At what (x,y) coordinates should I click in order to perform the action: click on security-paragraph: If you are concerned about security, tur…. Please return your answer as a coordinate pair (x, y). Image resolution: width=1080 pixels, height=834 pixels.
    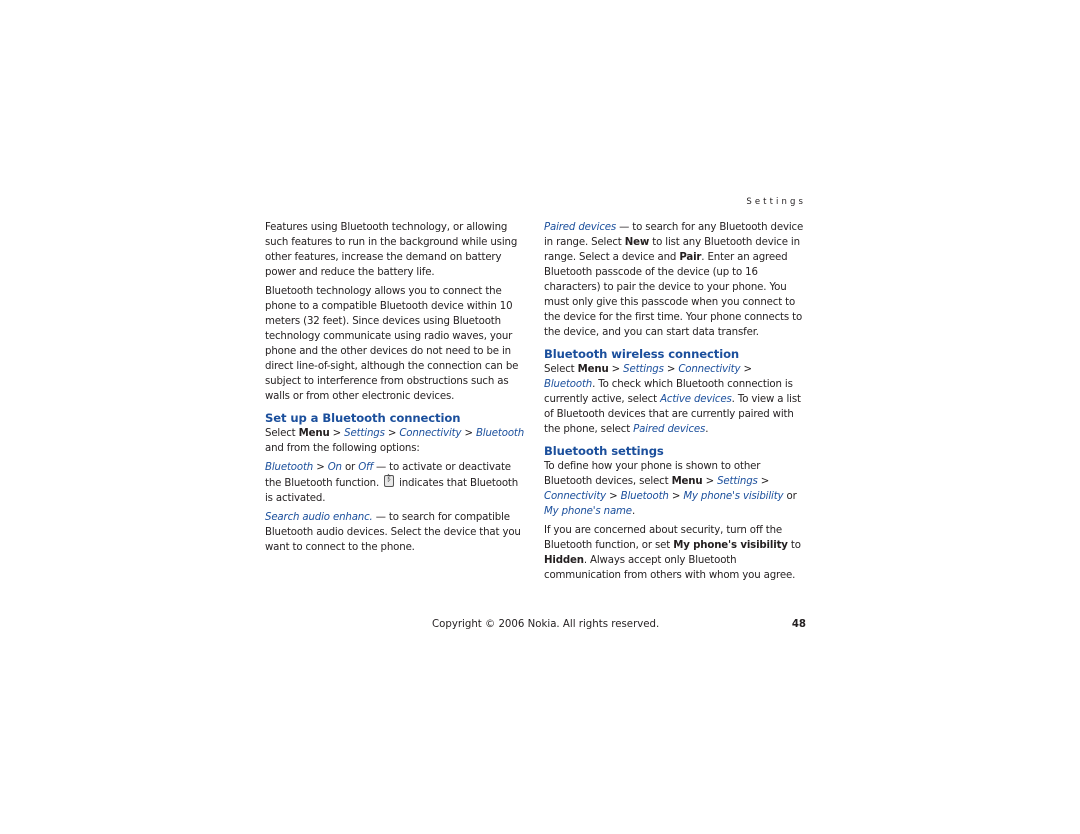
    Looking at the image, I should click on (672, 553).